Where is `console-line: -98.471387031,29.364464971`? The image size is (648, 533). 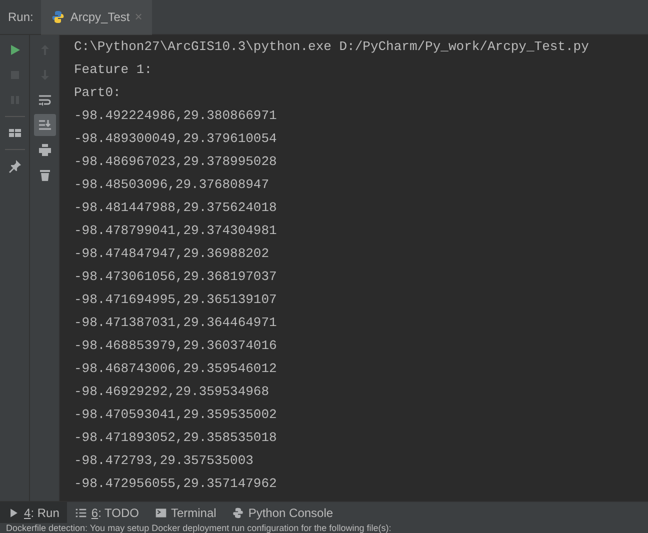
console-line: -98.471387031,29.364464971 is located at coordinates (176, 323).